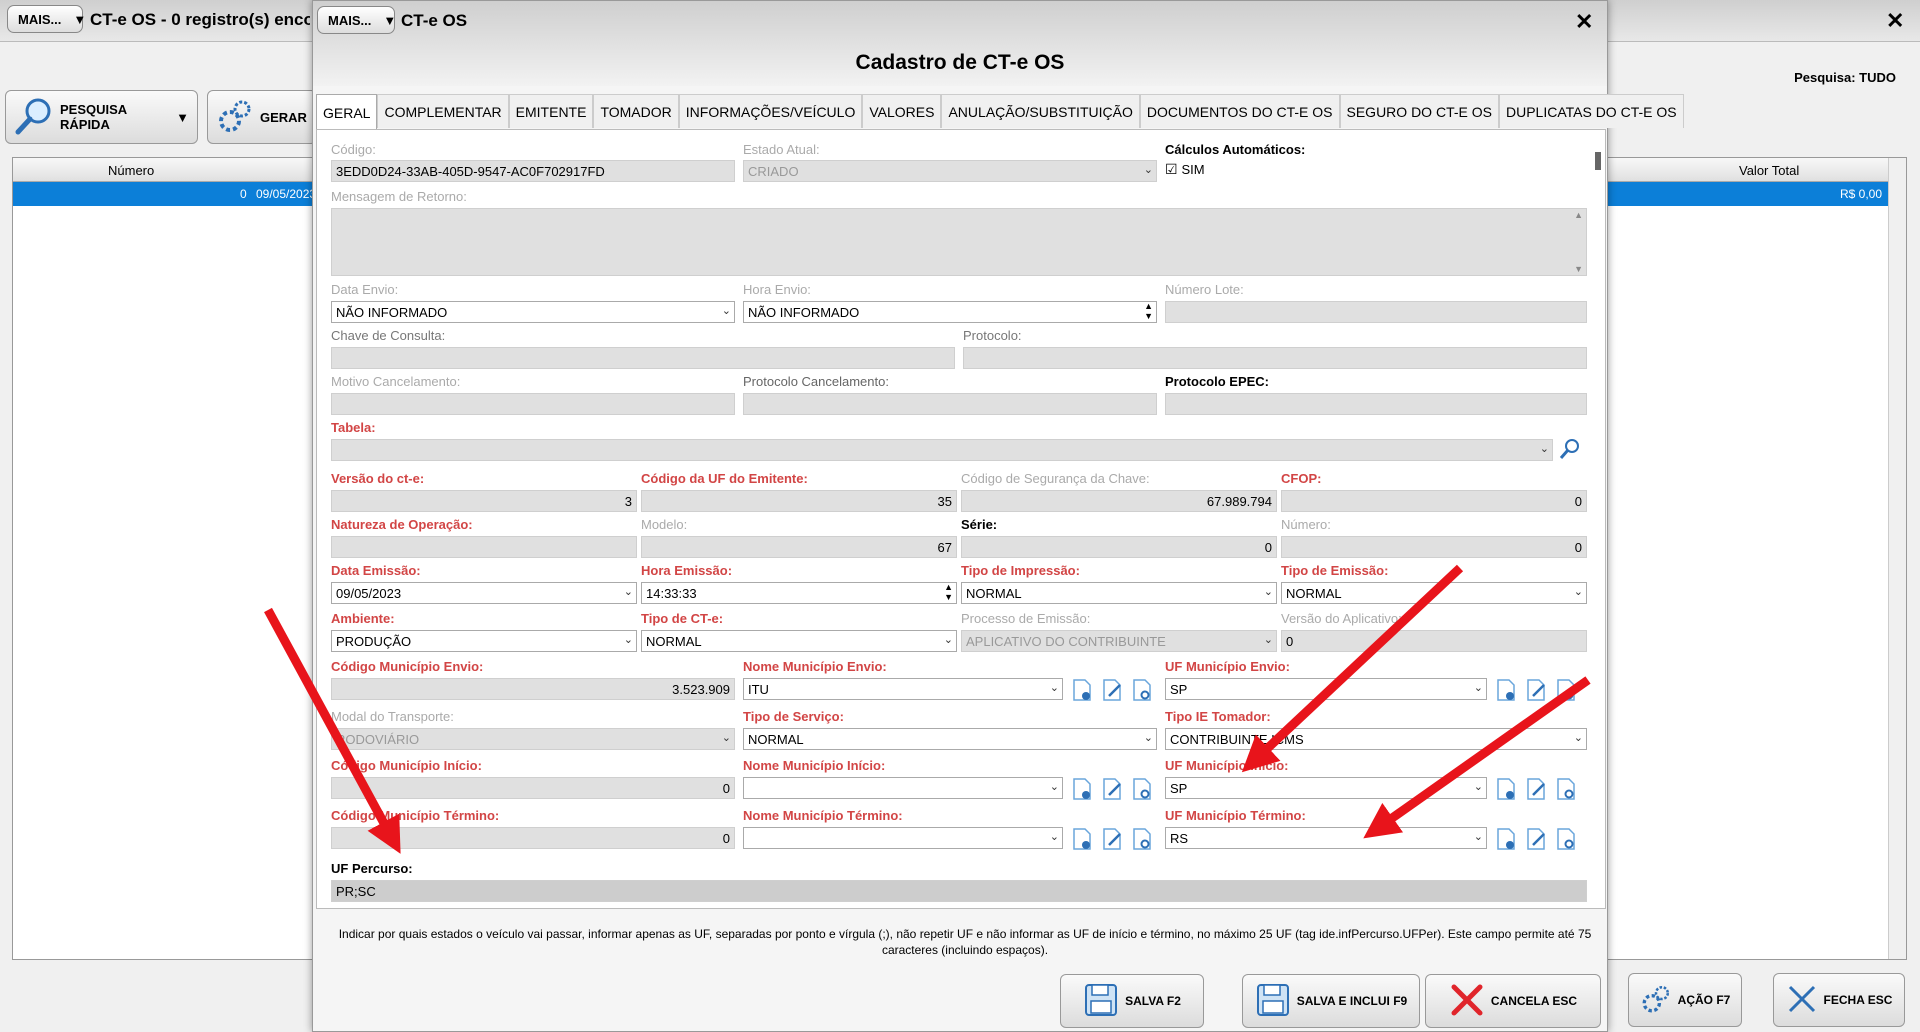 The image size is (1920, 1032). What do you see at coordinates (1326, 689) in the screenshot?
I see `uf-mun-envio-select: SP ⌄` at bounding box center [1326, 689].